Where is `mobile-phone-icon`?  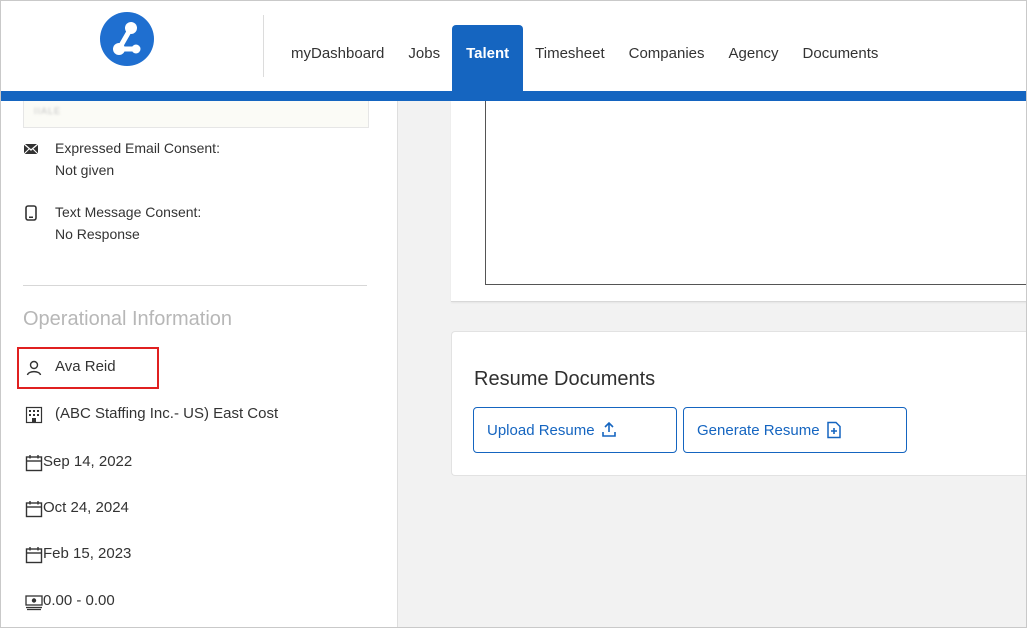
mobile-phone-icon is located at coordinates (31, 213).